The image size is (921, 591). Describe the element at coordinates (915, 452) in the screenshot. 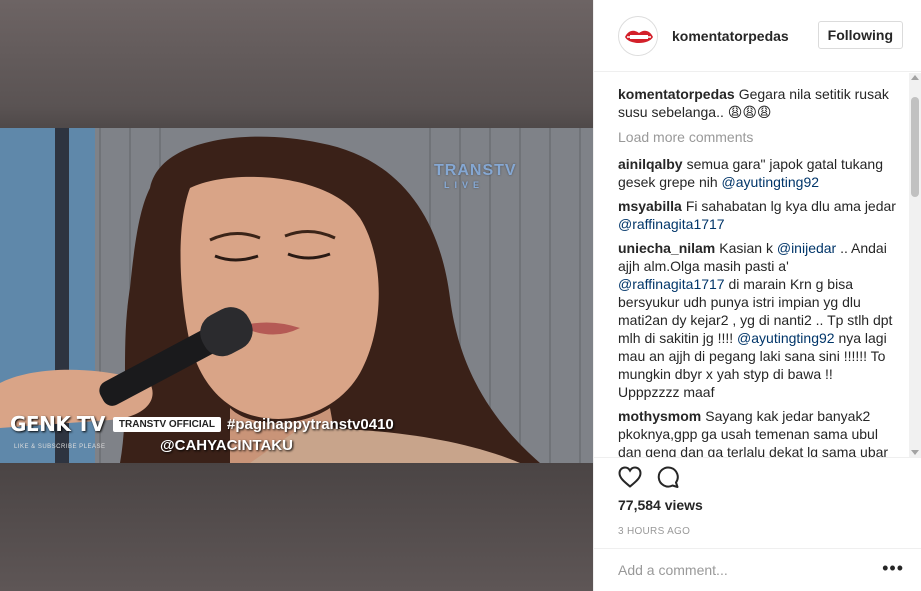

I see `scroll-down-icon` at that location.